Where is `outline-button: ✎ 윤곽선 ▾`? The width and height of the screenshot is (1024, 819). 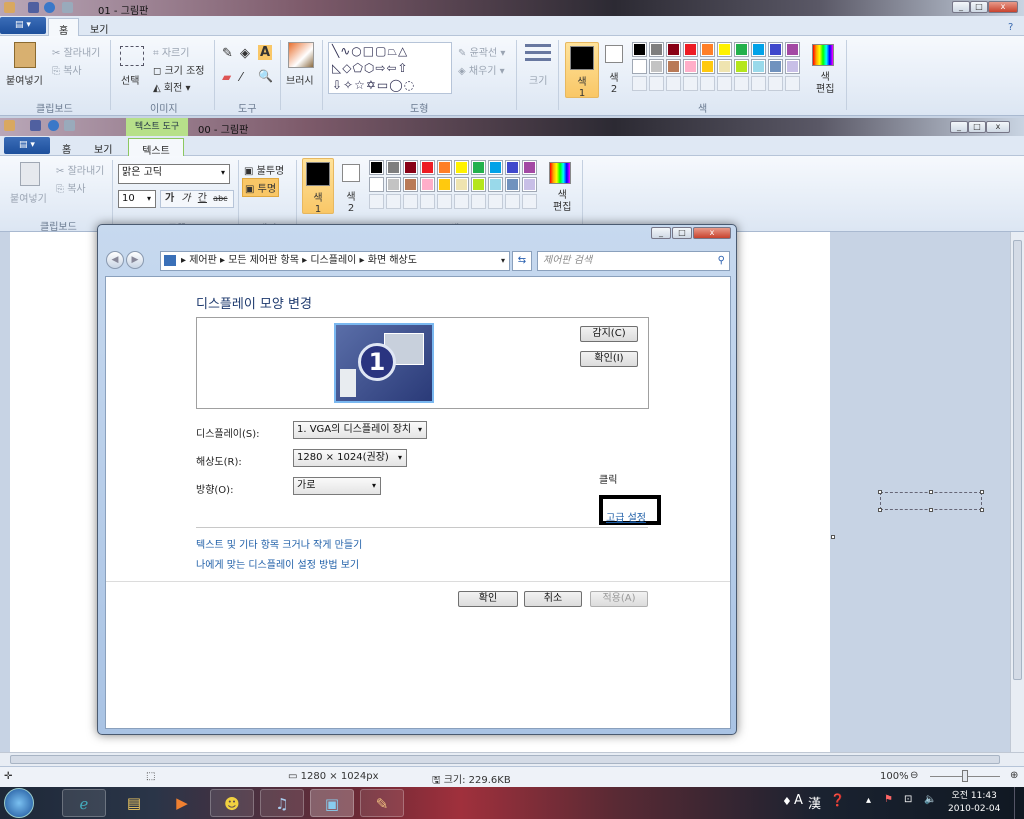 outline-button: ✎ 윤곽선 ▾ is located at coordinates (481, 51).